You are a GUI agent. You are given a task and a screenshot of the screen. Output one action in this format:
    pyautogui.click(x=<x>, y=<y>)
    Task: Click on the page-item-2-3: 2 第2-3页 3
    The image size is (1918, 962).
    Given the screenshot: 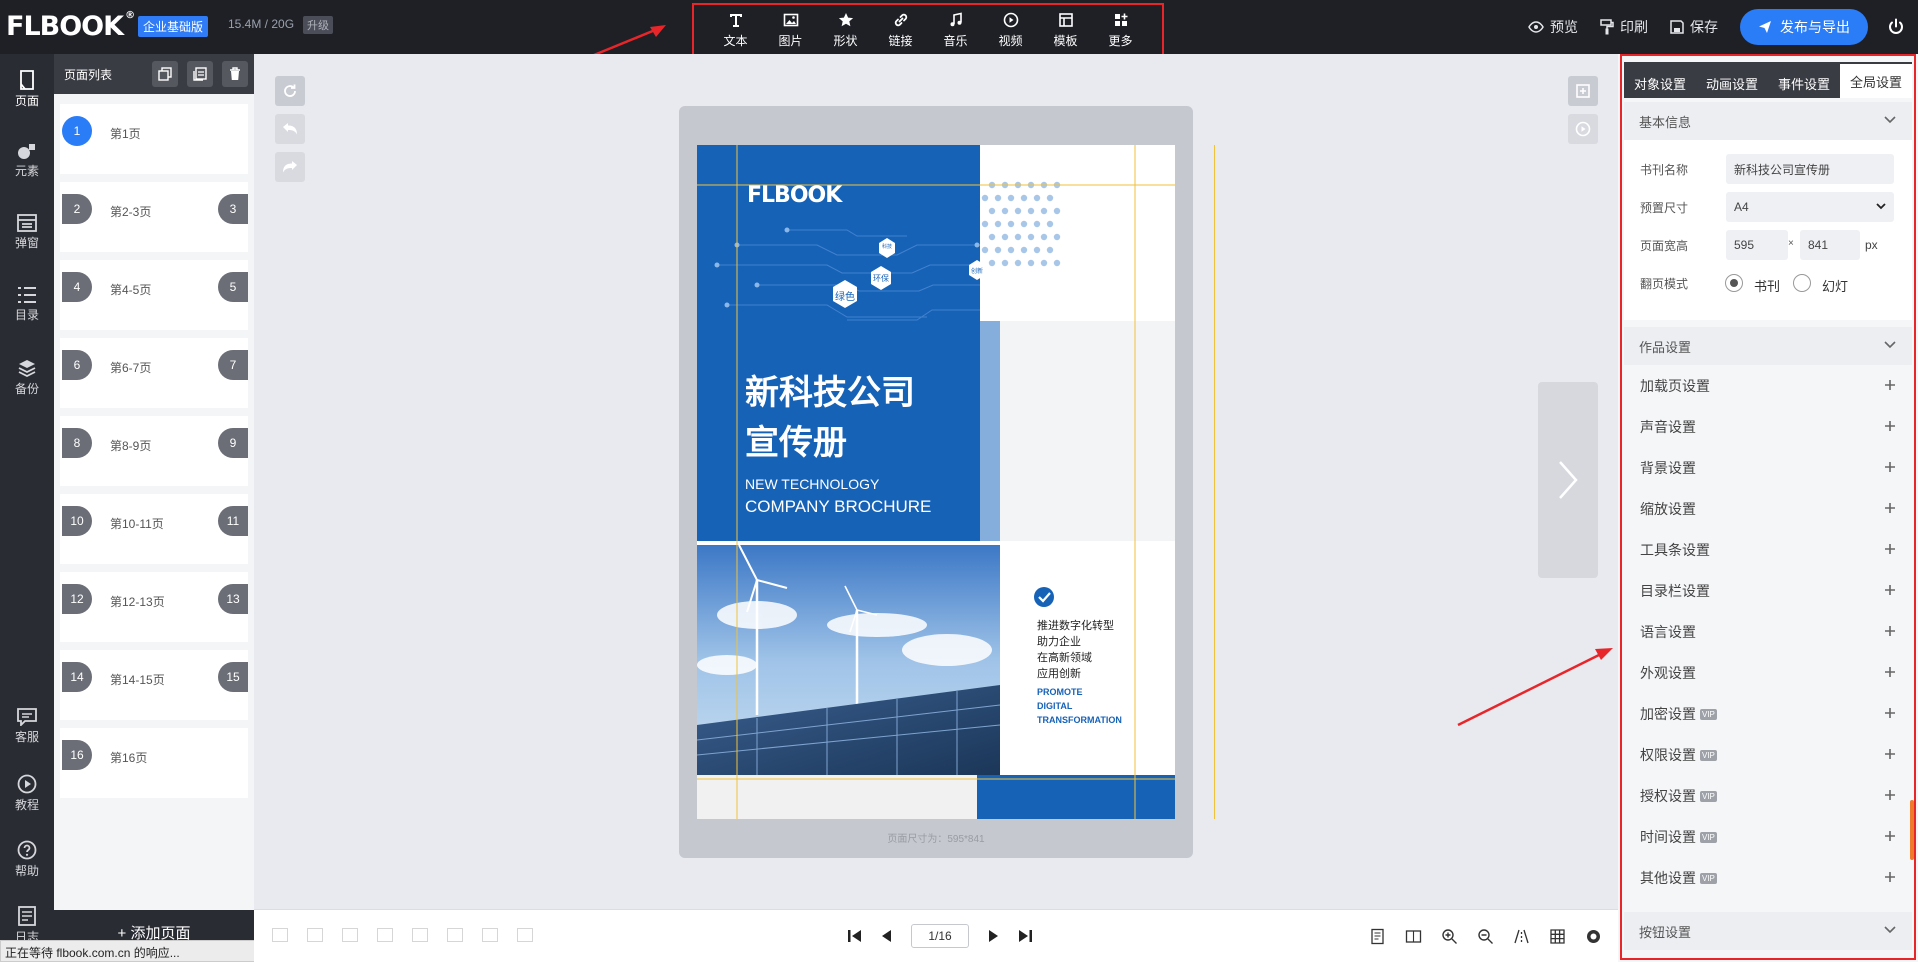 What is the action you would take?
    pyautogui.click(x=154, y=217)
    